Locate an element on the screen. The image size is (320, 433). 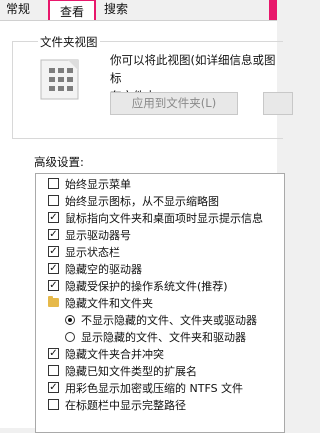
list-item-label: 显示状态栏 is located at coordinates (92, 252).